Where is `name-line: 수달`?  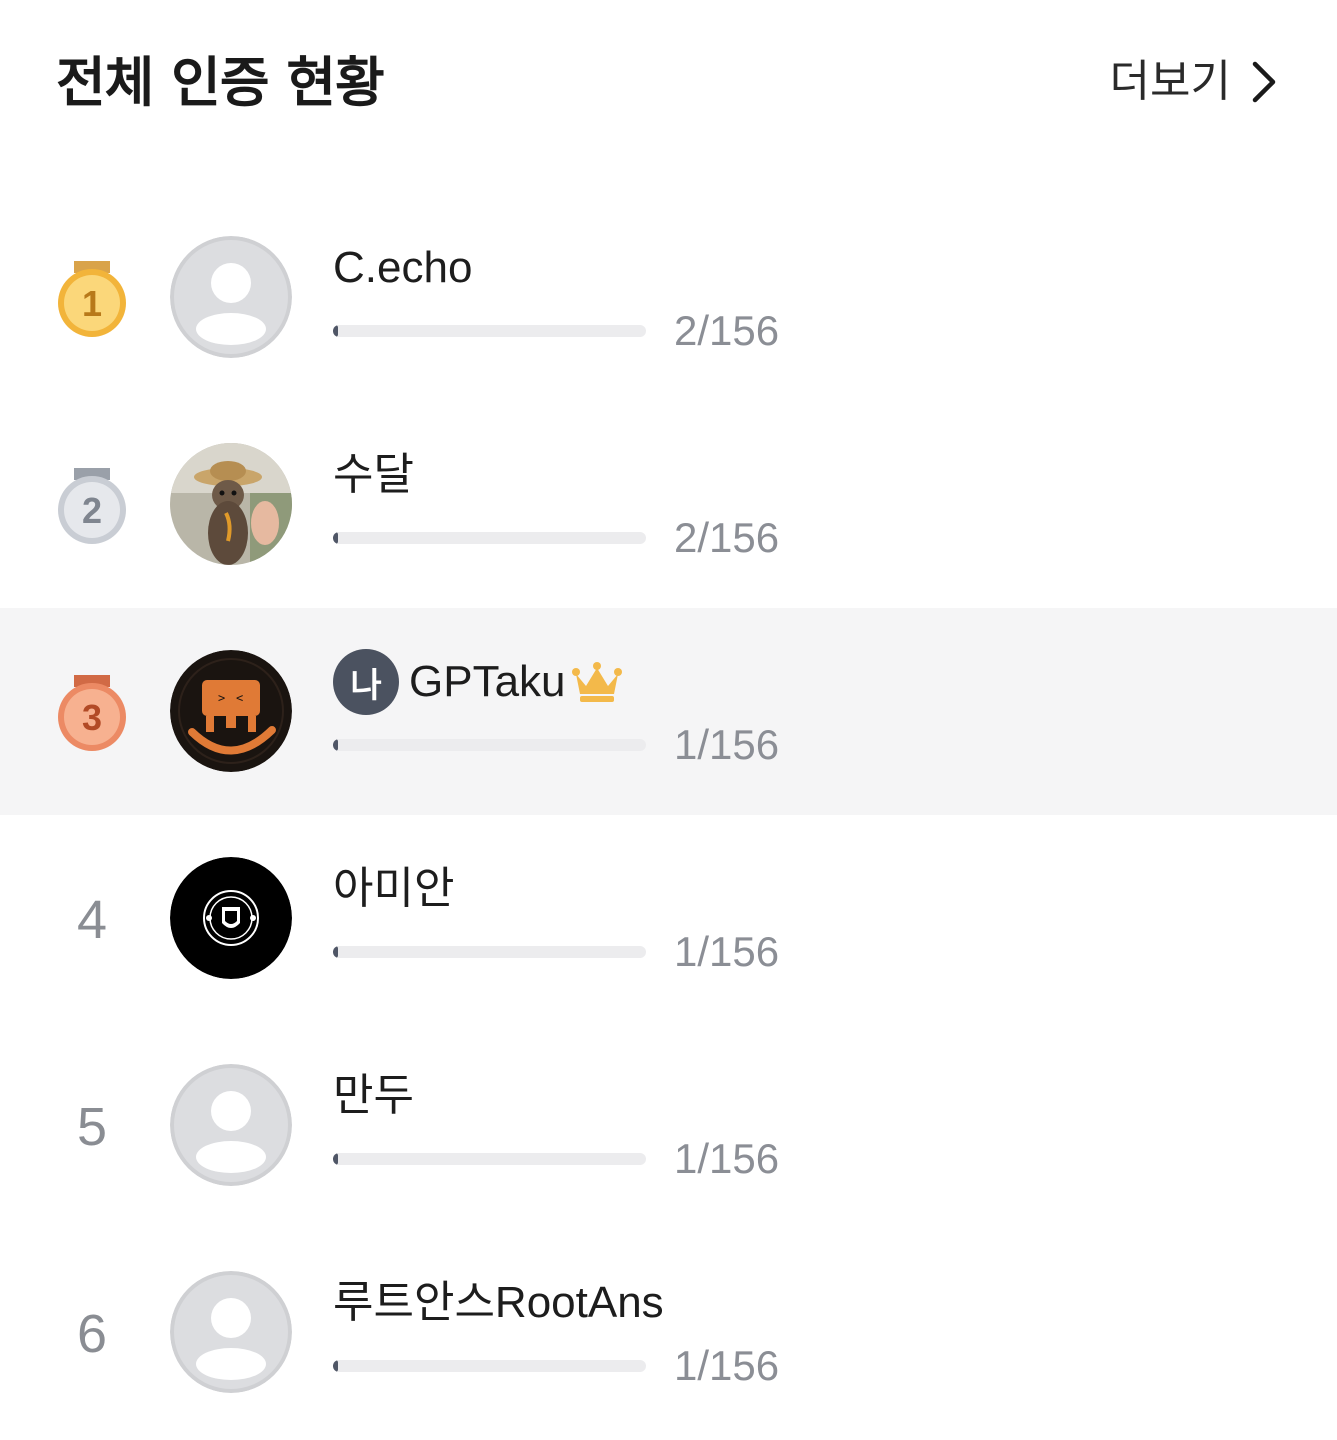 name-line: 수달 is located at coordinates (373, 475).